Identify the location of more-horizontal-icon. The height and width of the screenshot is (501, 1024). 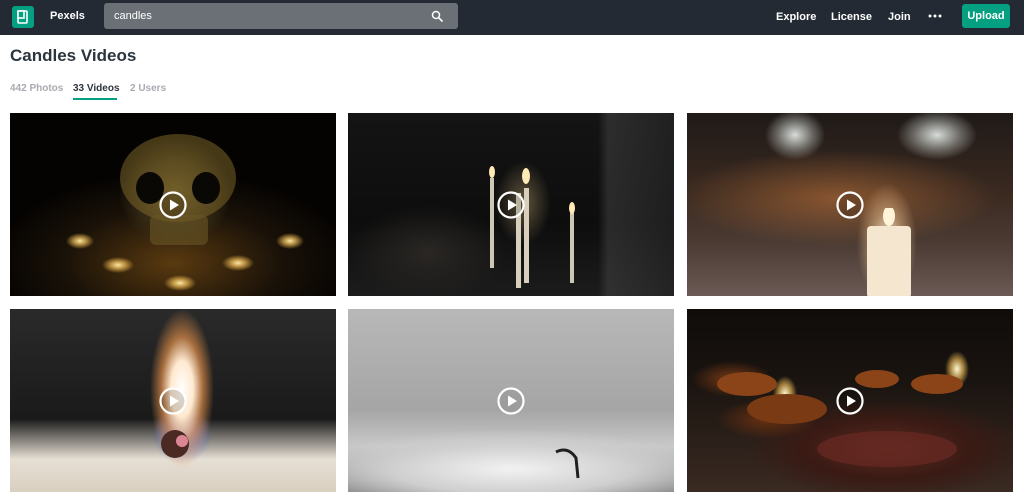
(935, 16).